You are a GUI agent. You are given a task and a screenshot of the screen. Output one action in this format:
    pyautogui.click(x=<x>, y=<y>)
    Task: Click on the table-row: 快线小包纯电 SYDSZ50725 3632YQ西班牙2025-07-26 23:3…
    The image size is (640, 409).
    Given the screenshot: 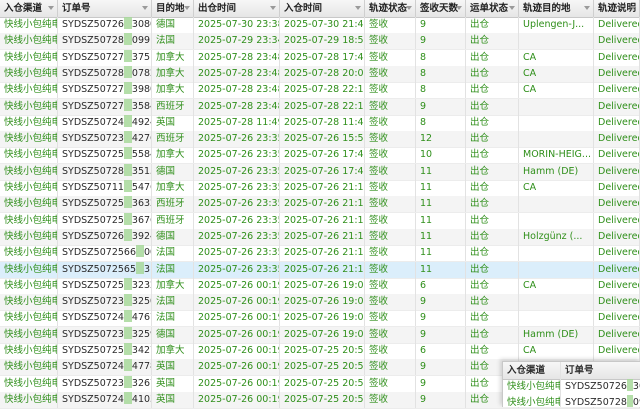 What is the action you would take?
    pyautogui.click(x=320, y=205)
    